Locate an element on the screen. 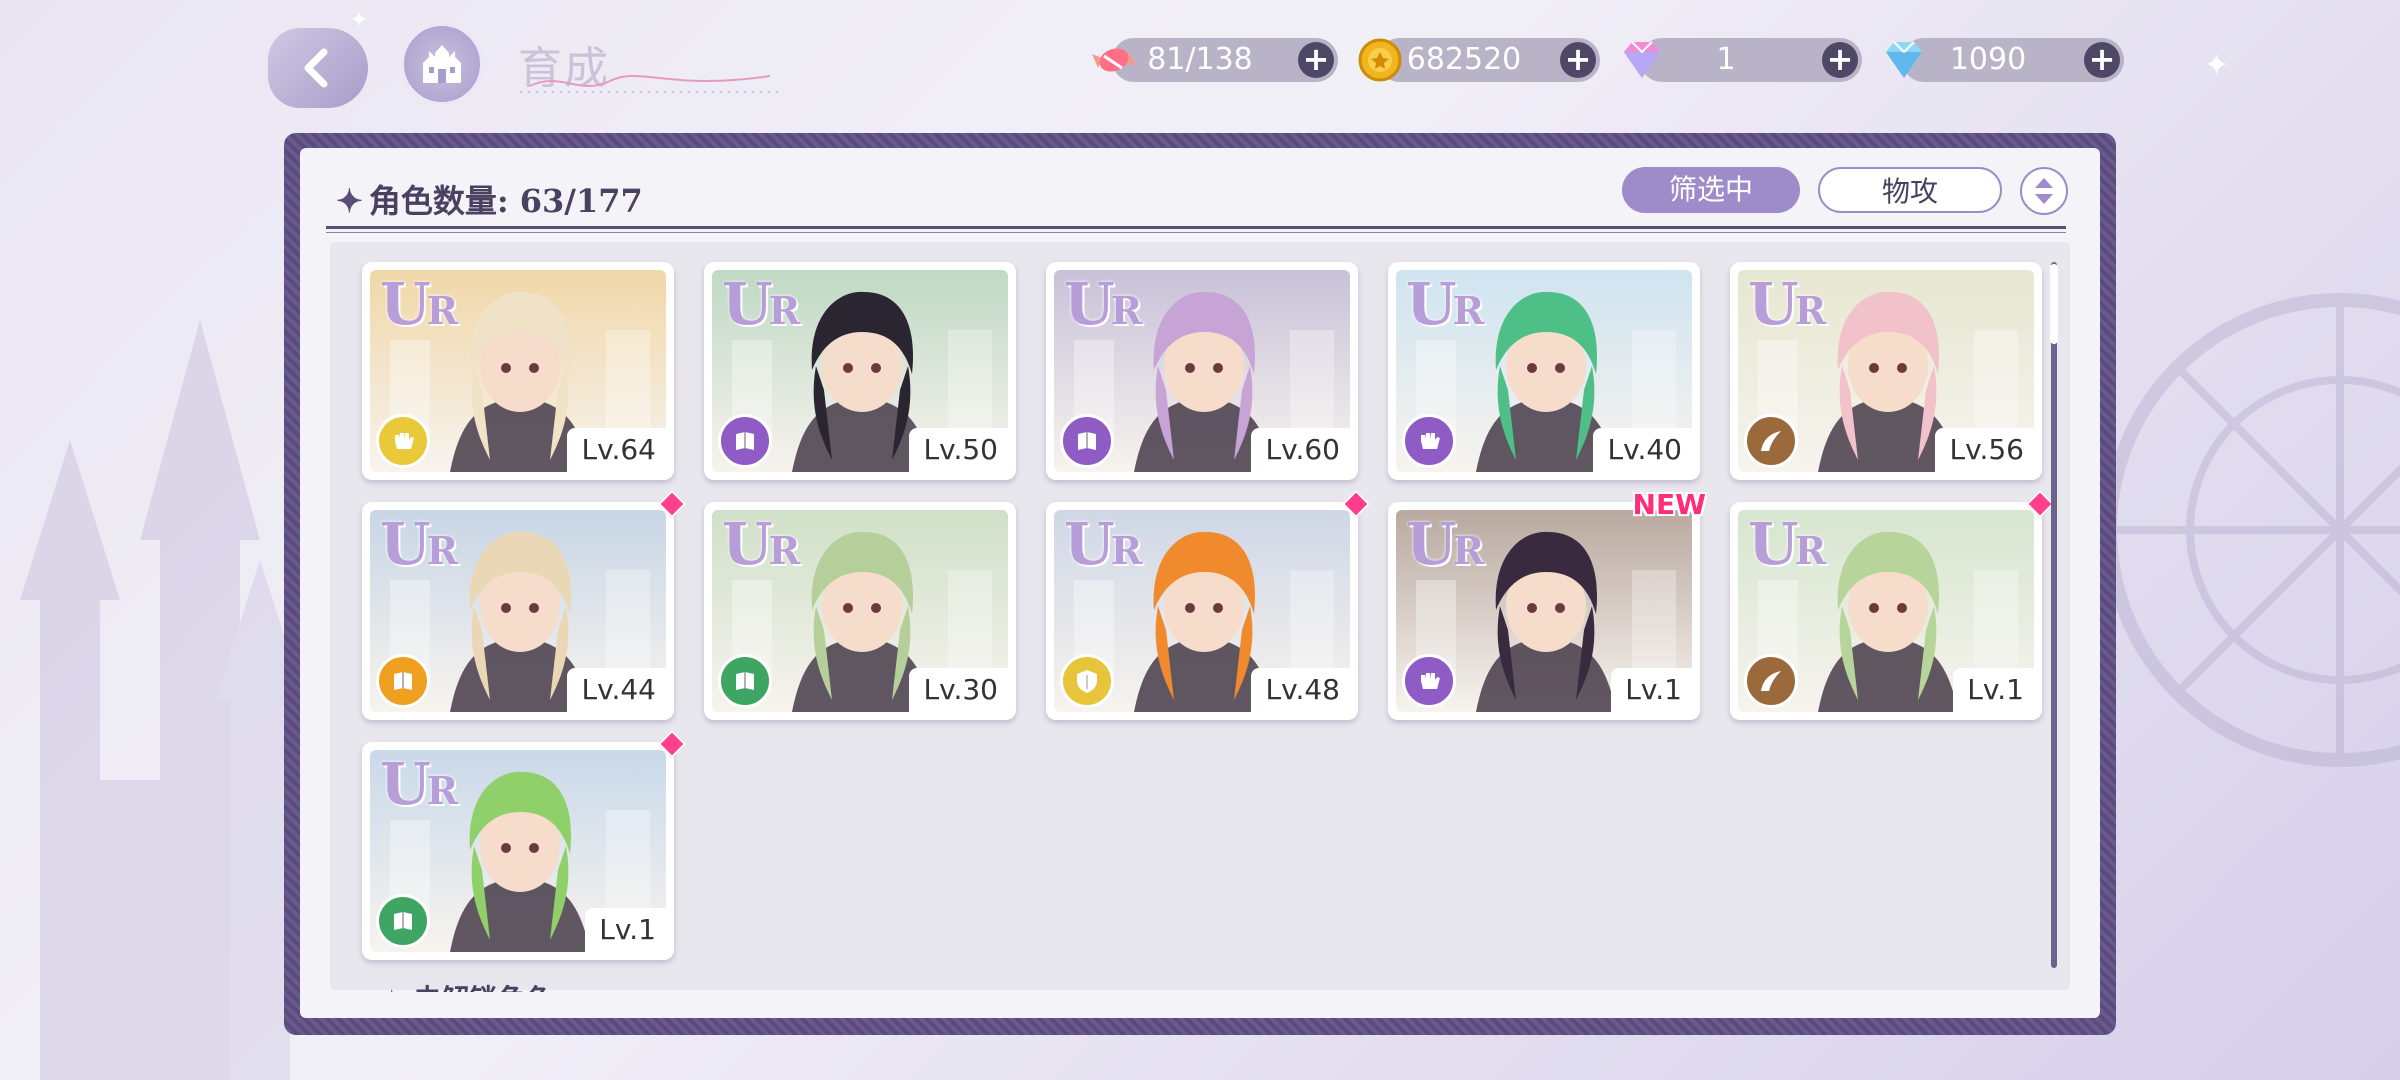  add-blue-diamond-button: + is located at coordinates (2102, 60).